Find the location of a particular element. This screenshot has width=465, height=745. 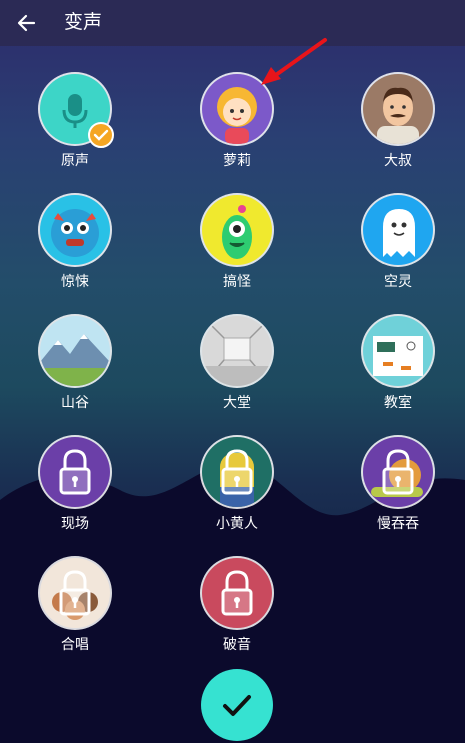

voice-label: 空灵 is located at coordinates (398, 282).